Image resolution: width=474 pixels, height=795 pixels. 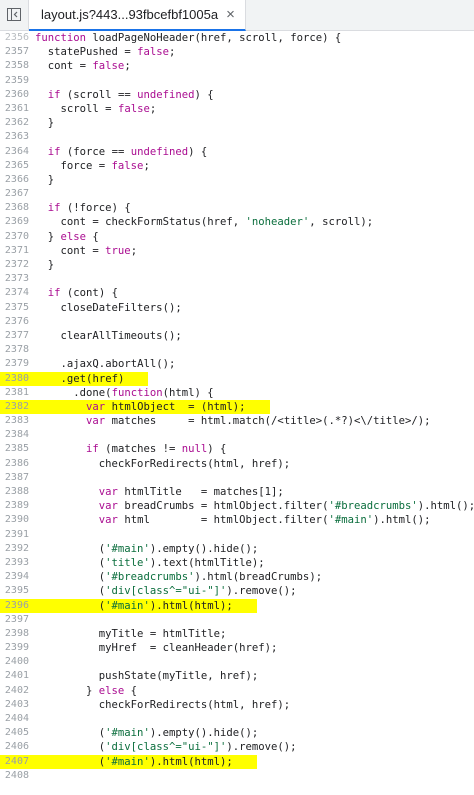 What do you see at coordinates (17, 506) in the screenshot?
I see `line-number: 2389` at bounding box center [17, 506].